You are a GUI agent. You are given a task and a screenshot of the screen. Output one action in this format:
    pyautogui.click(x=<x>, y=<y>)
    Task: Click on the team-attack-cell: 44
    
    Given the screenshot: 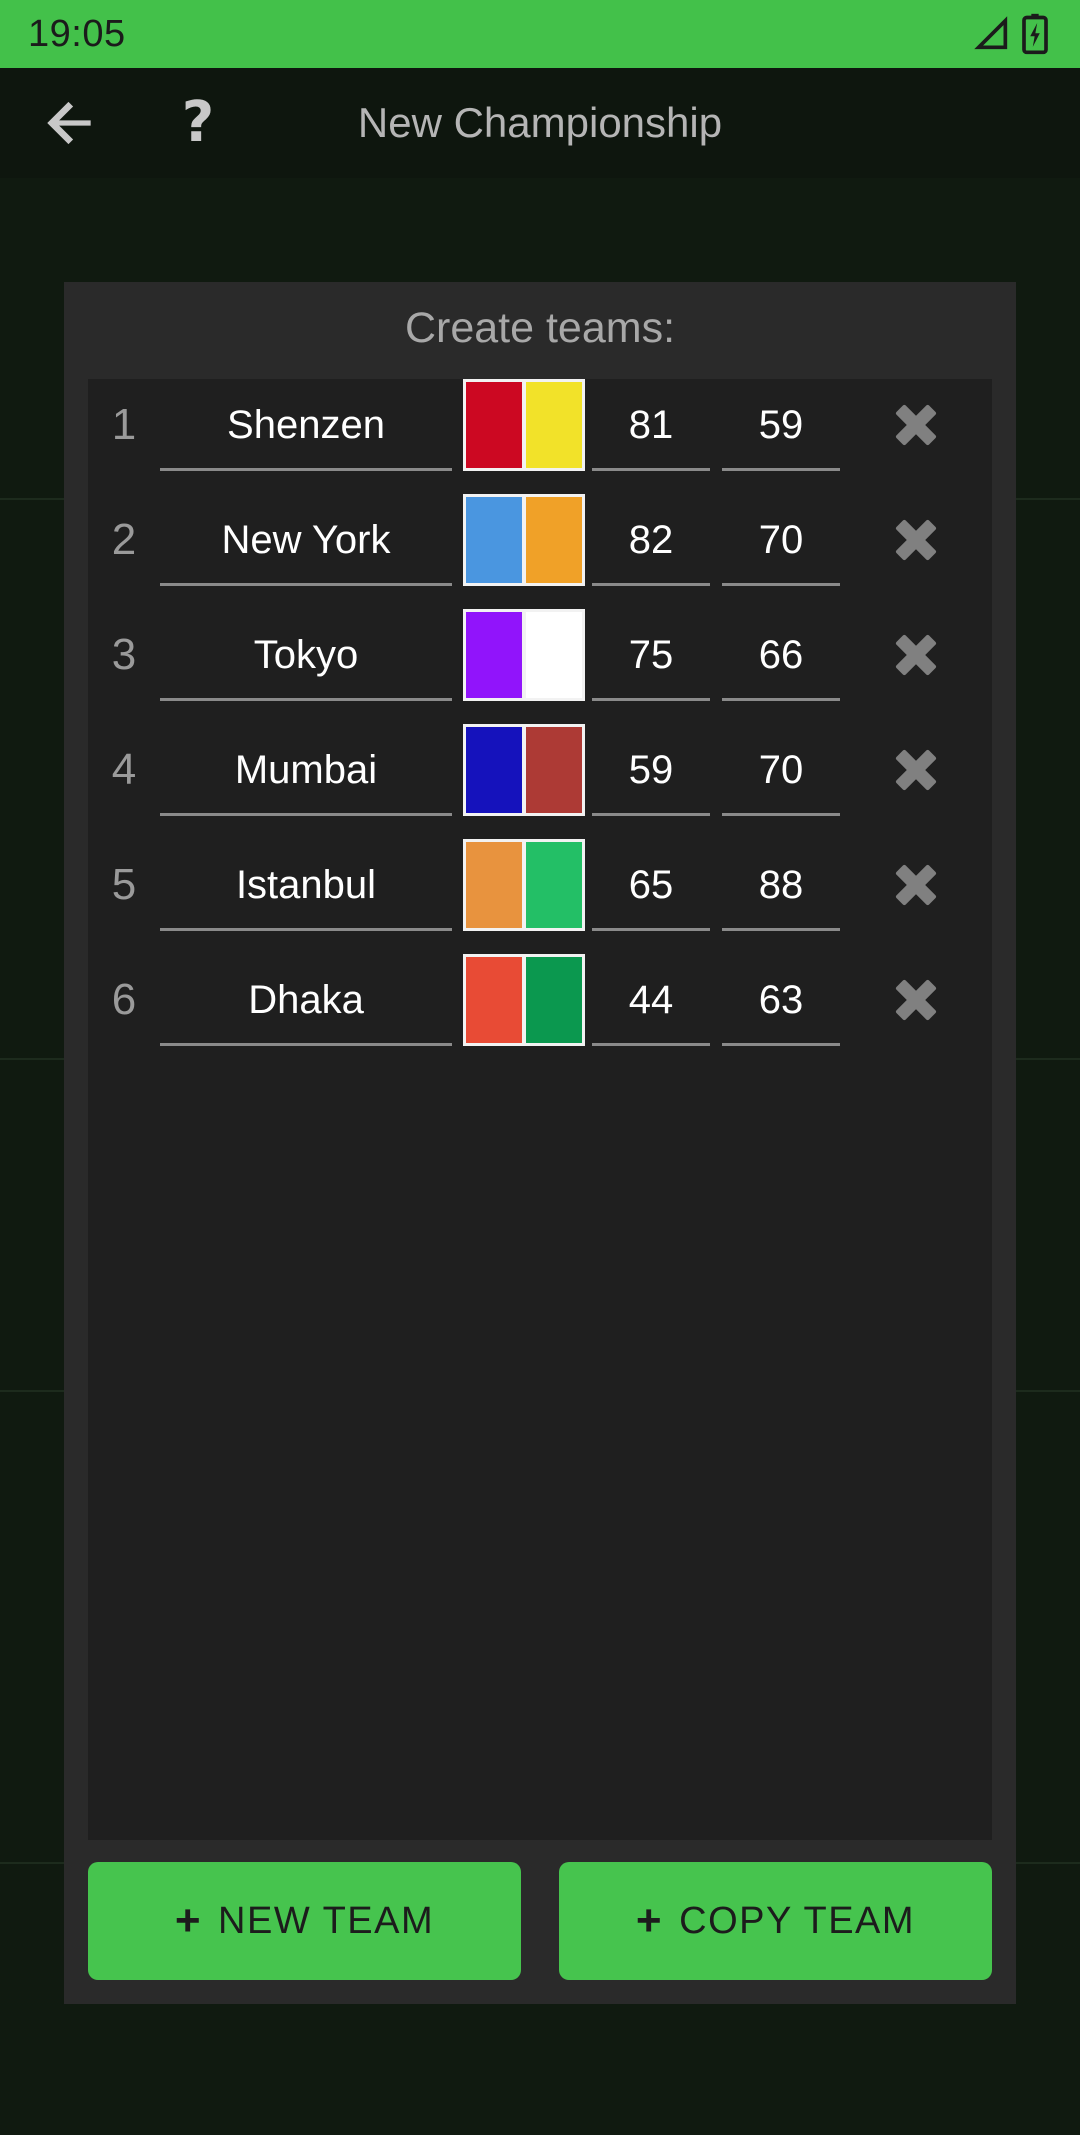 What is the action you would take?
    pyautogui.click(x=651, y=1000)
    